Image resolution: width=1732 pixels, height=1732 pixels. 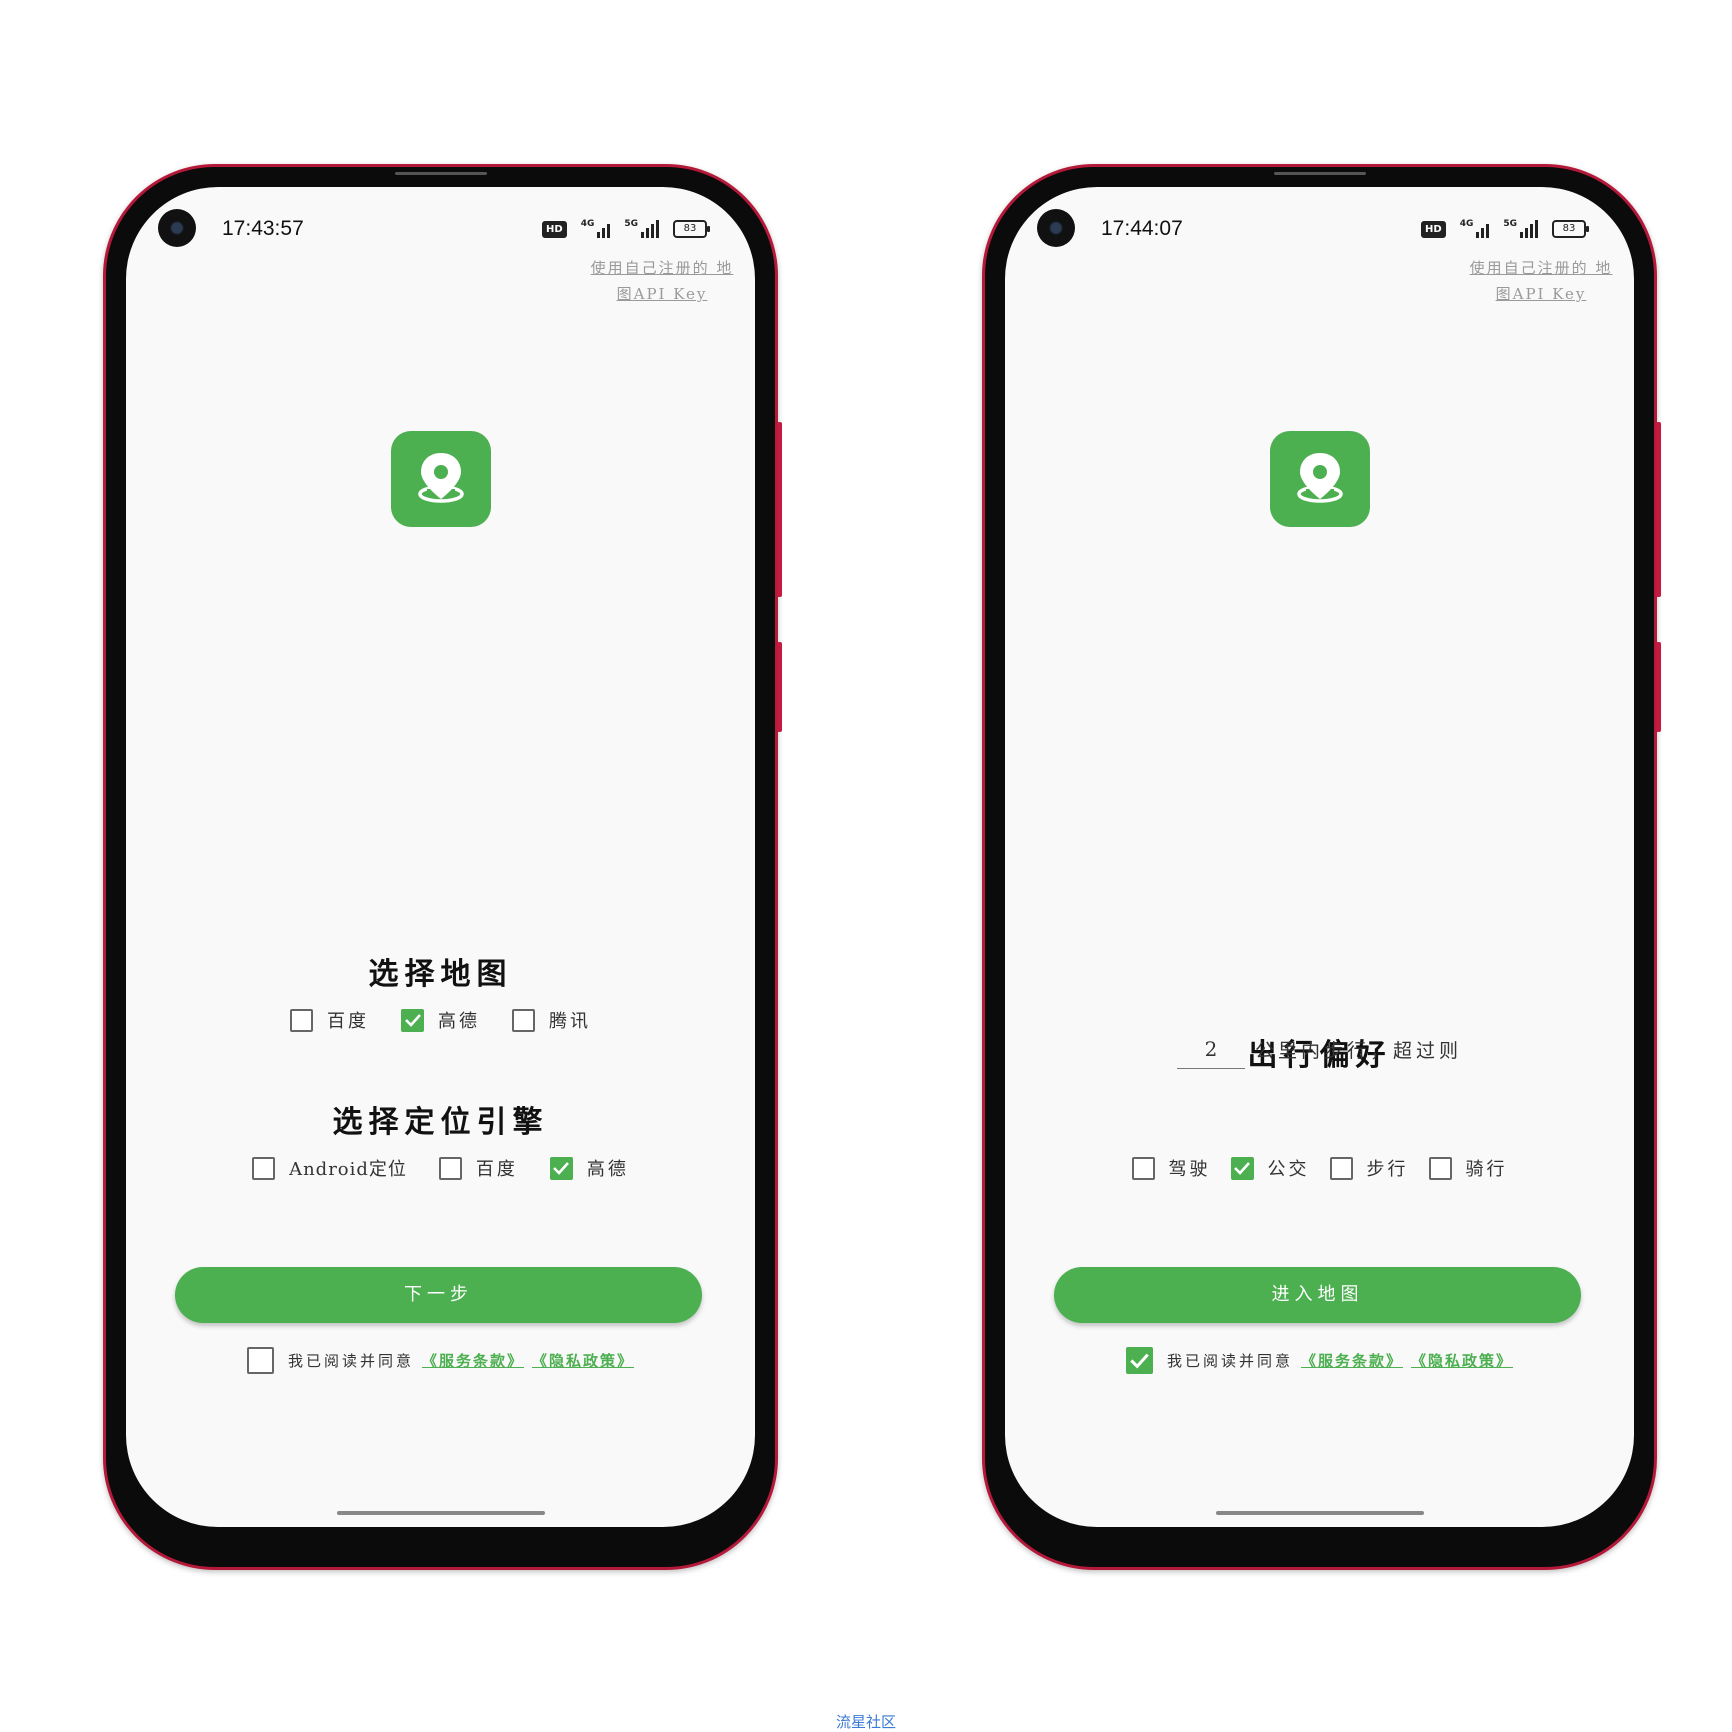 I want to click on map-options: 百度 高德 腾讯, so click(x=440, y=1020).